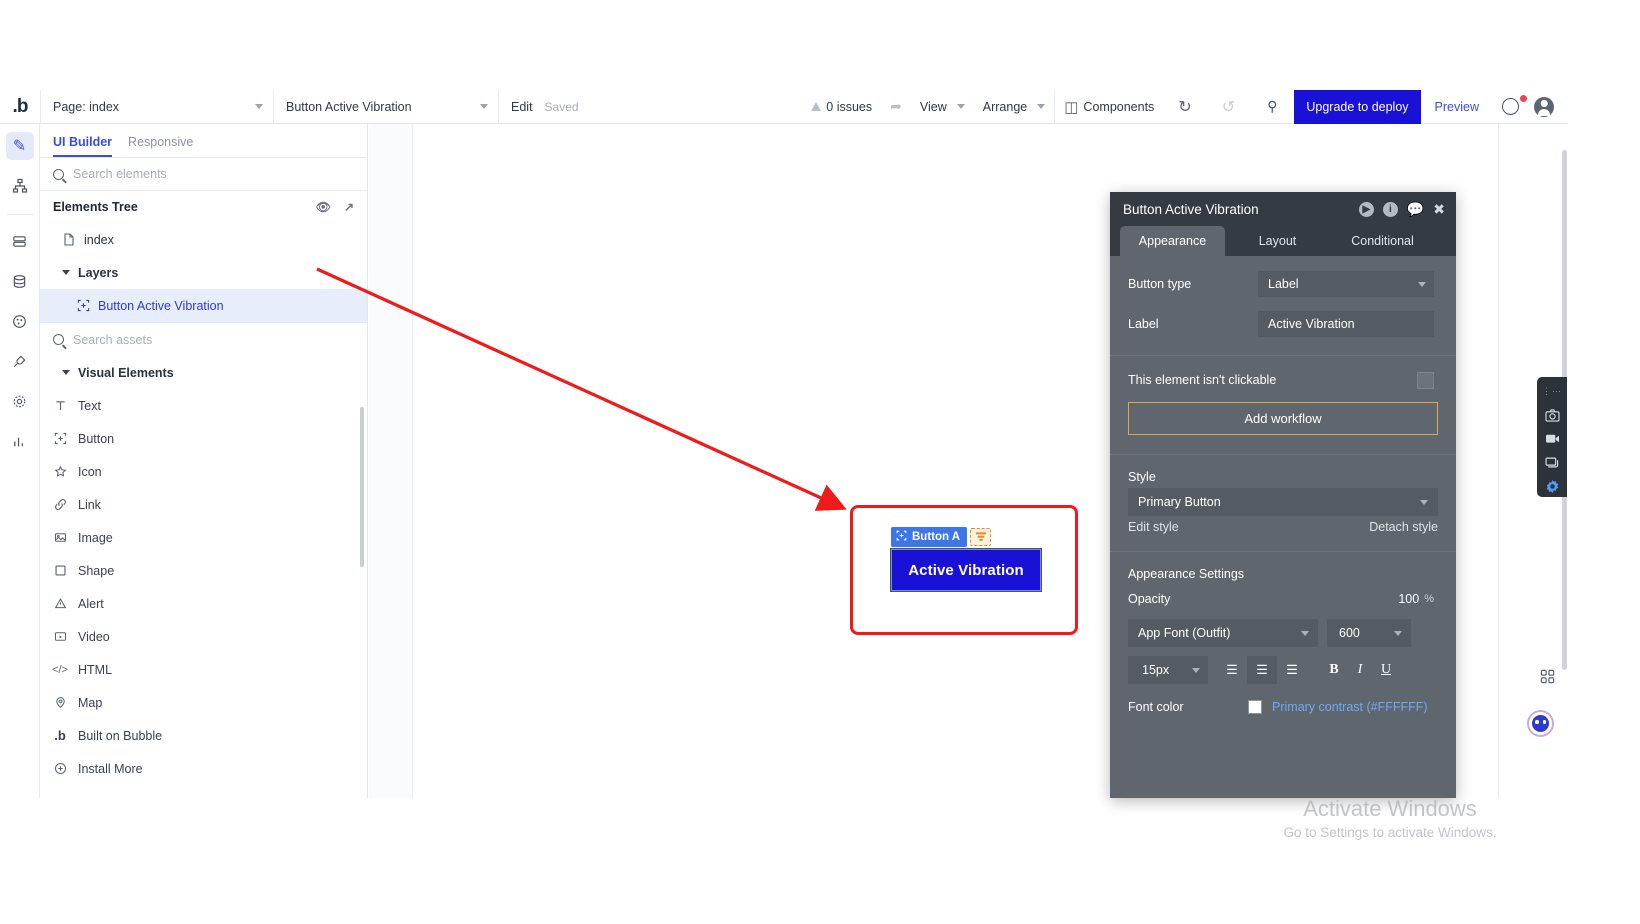 This screenshot has height=924, width=1640. Describe the element at coordinates (1228, 107) in the screenshot. I see `redo-button: ↺` at that location.